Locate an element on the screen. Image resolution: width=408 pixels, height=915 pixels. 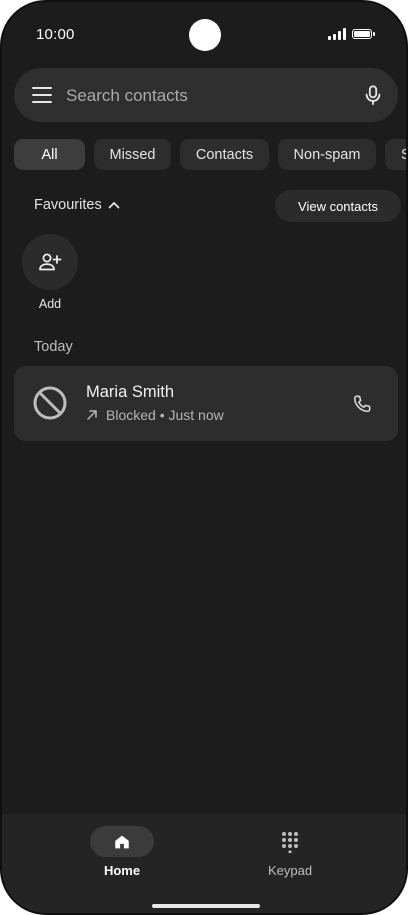
chip-all: All is located at coordinates (49, 154).